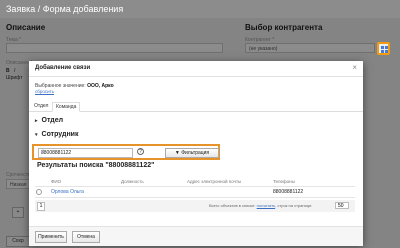  What do you see at coordinates (60, 134) in the screenshot?
I see `employee-section-label: Сотрудник` at bounding box center [60, 134].